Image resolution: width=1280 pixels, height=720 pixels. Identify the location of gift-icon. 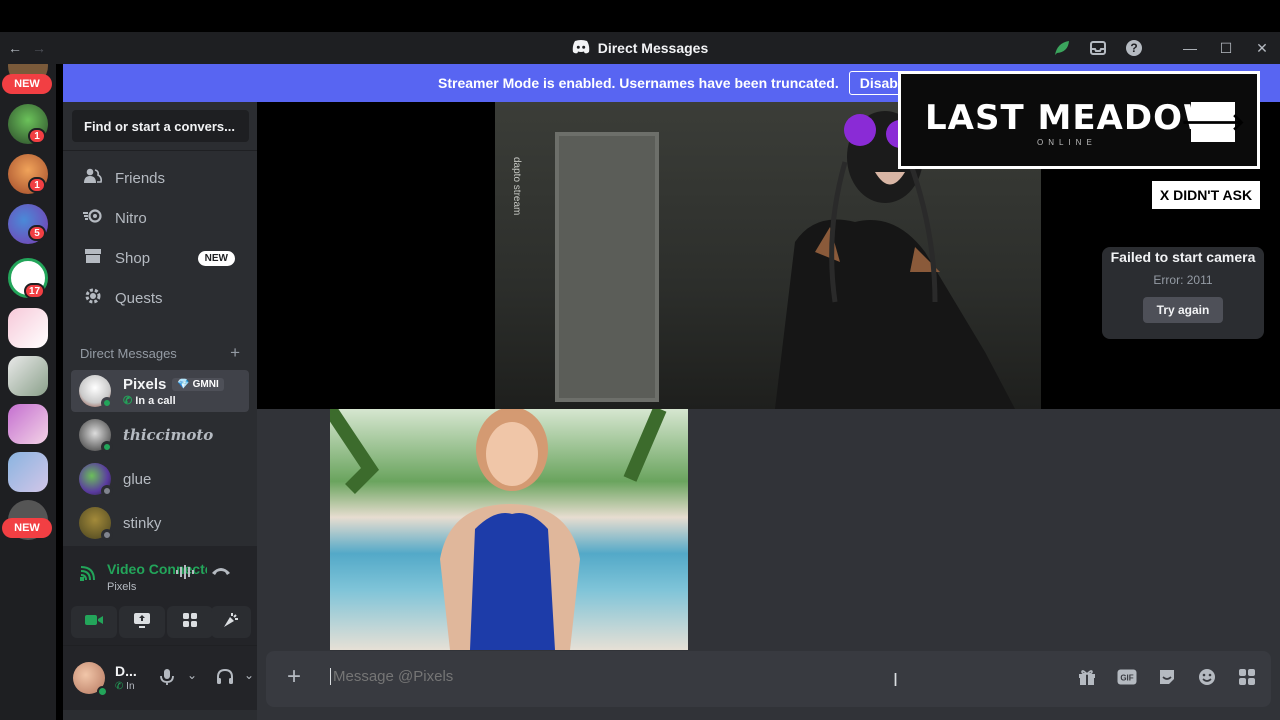
(1087, 677).